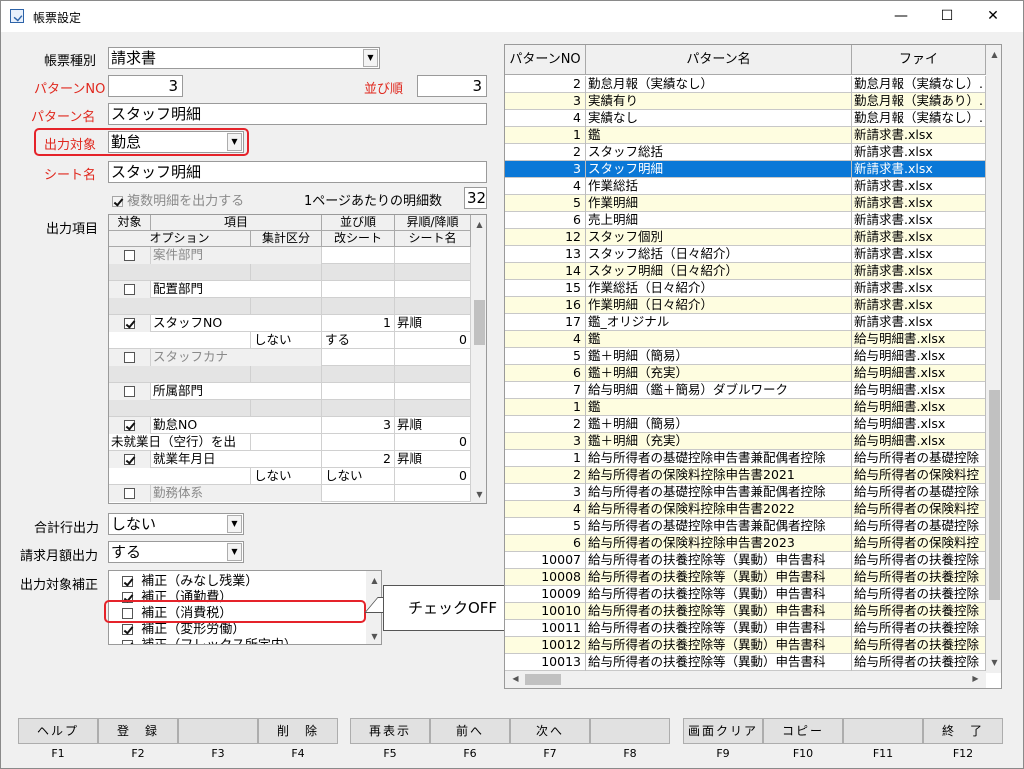 Image resolution: width=1024 pixels, height=769 pixels. What do you see at coordinates (145, 86) in the screenshot?
I see `pattern-no-field: 3` at bounding box center [145, 86].